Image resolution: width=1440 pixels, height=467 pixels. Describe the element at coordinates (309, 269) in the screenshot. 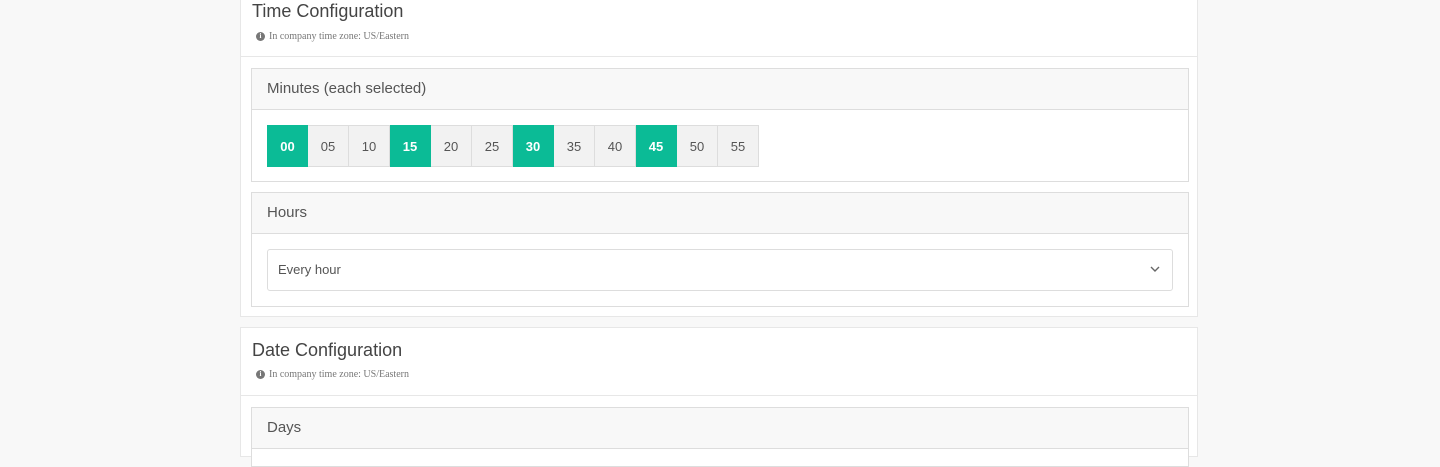

I see `hours-select-value: Every hour` at that location.